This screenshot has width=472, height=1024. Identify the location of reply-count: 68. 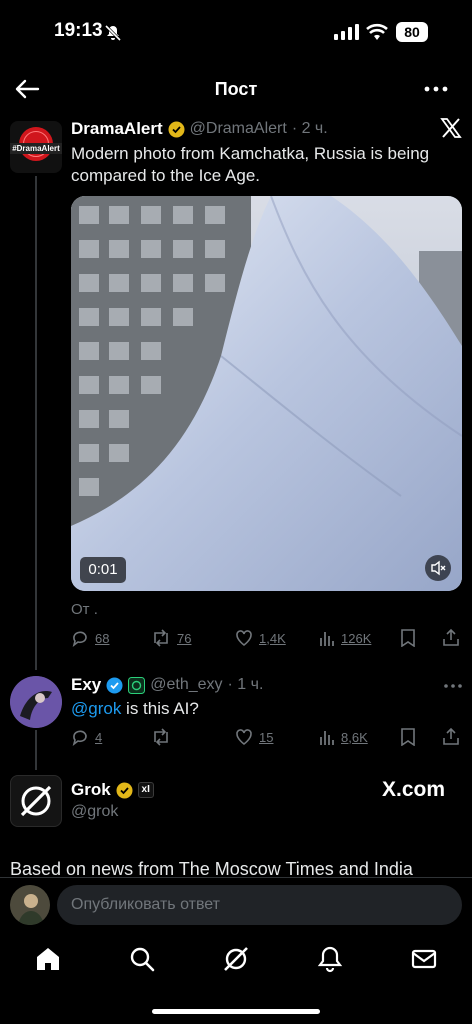
(102, 638).